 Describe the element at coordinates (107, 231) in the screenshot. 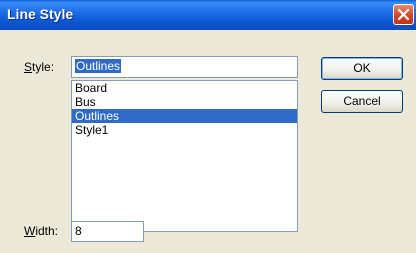

I see `width-input: 8` at that location.